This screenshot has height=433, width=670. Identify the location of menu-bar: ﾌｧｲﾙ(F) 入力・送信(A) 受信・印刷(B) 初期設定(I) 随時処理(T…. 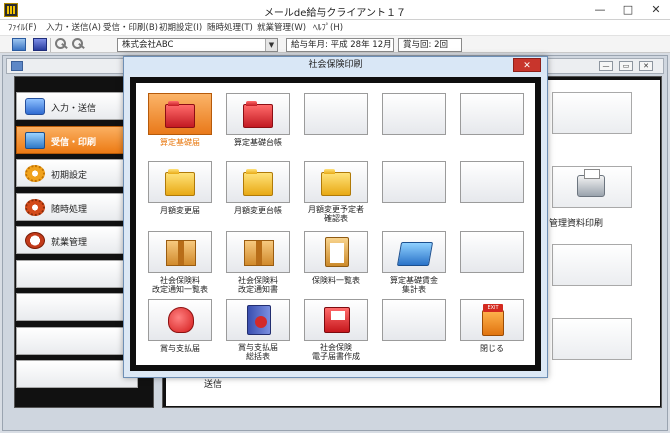
(335, 27).